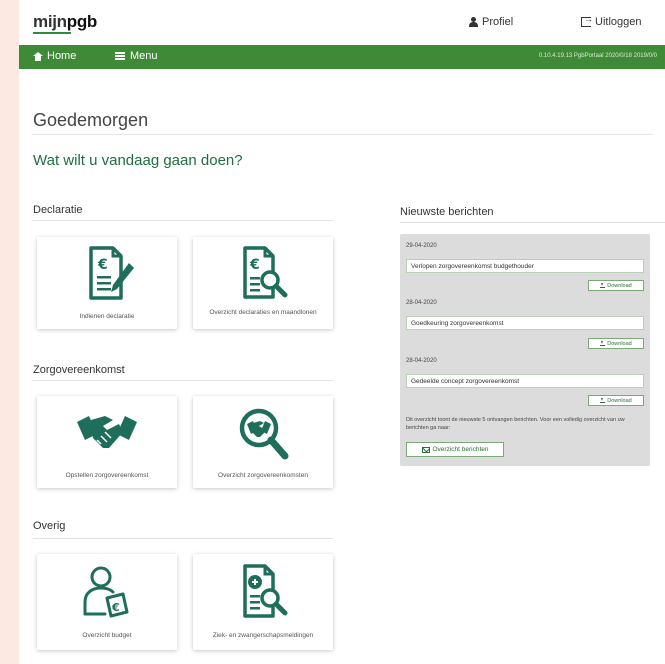  Describe the element at coordinates (342, 22) in the screenshot. I see `top-bar: mijnpgb Profiel Uitloggen` at that location.